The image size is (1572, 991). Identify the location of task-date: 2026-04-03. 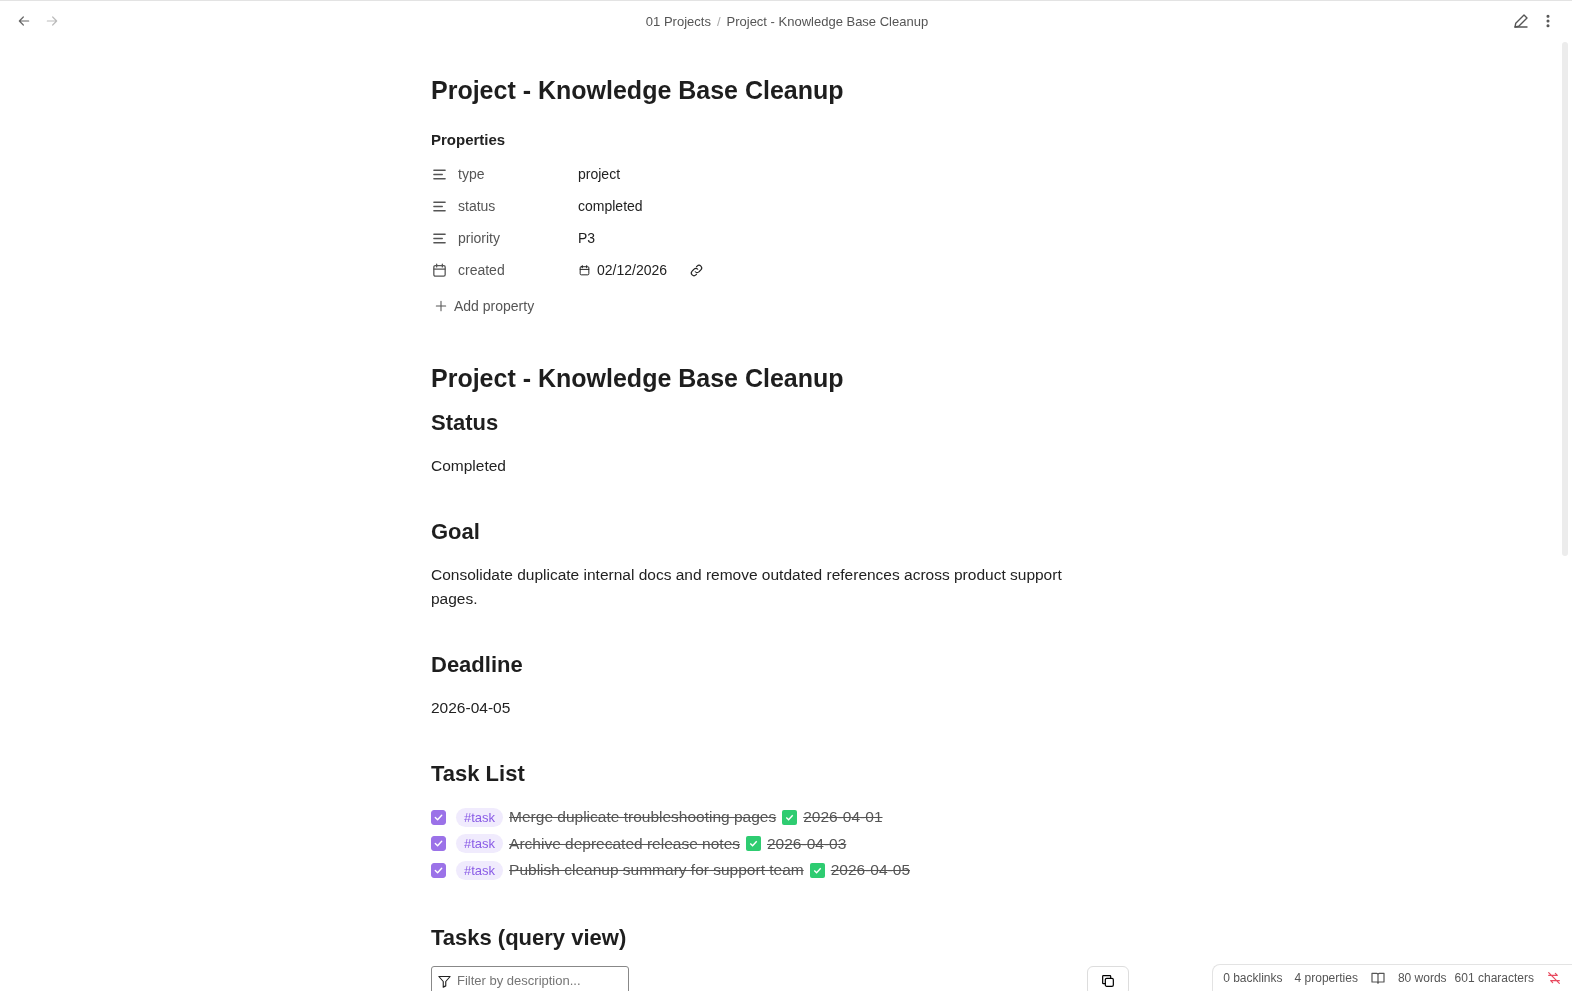
(807, 843).